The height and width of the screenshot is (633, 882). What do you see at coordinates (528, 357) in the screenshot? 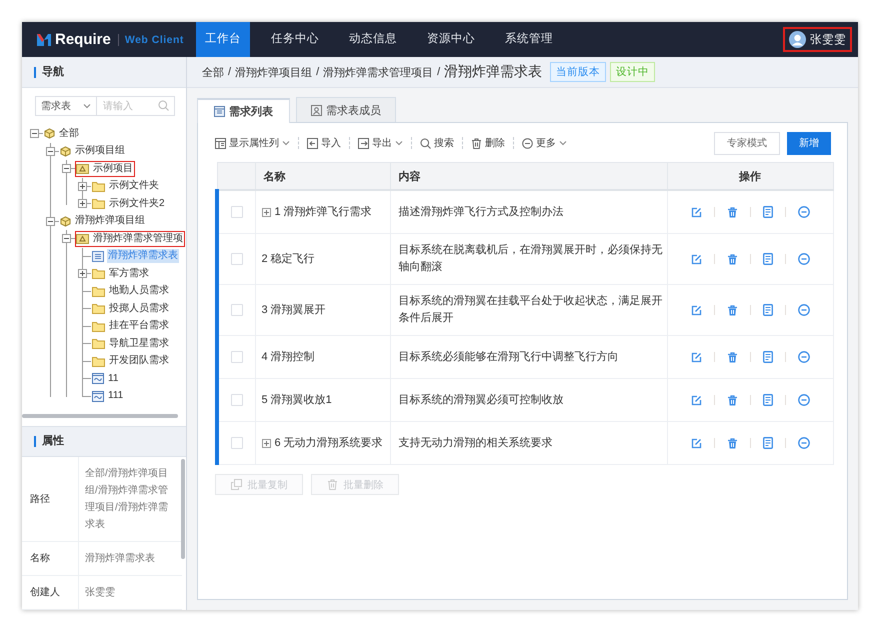
I see `requirement-content: 目标系统必须能够在滑翔飞行中调整飞行方向` at bounding box center [528, 357].